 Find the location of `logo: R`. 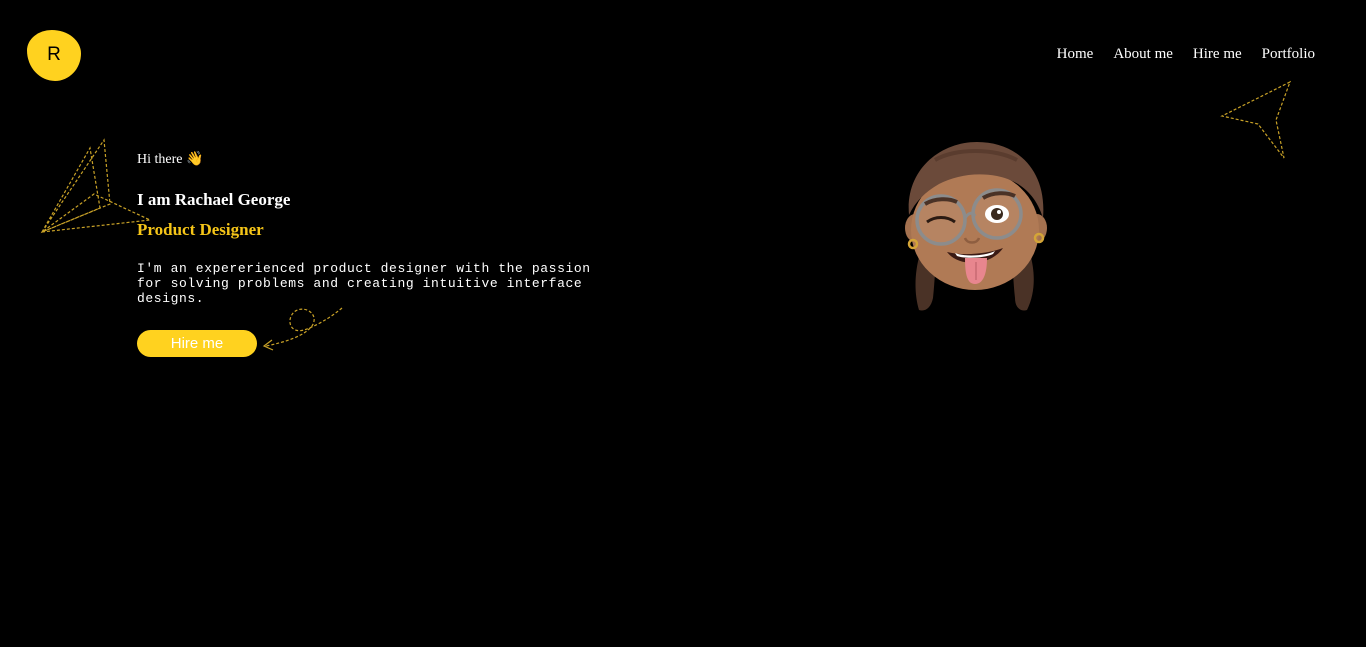

logo: R is located at coordinates (54, 55).